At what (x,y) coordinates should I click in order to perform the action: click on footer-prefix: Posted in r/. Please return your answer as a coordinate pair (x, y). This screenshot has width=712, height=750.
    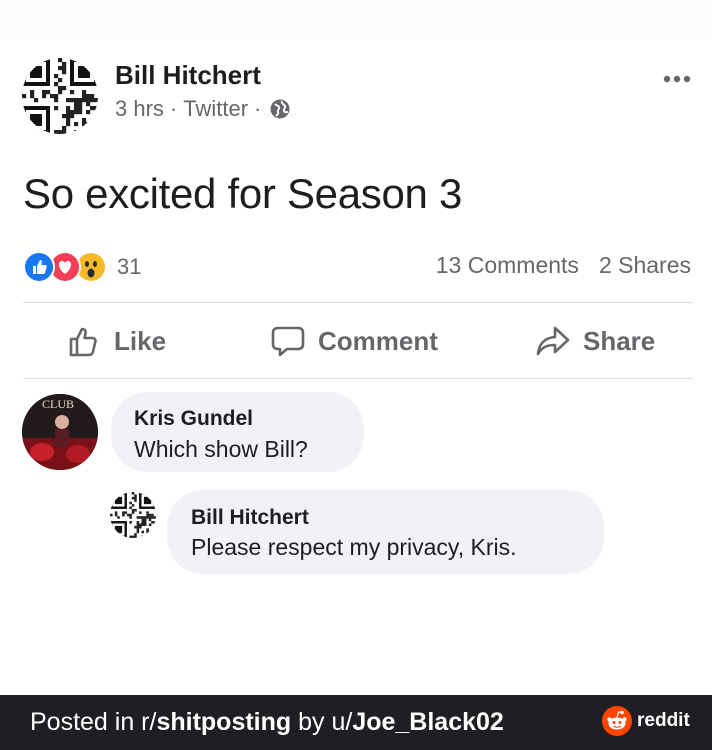
    Looking at the image, I should click on (93, 722).